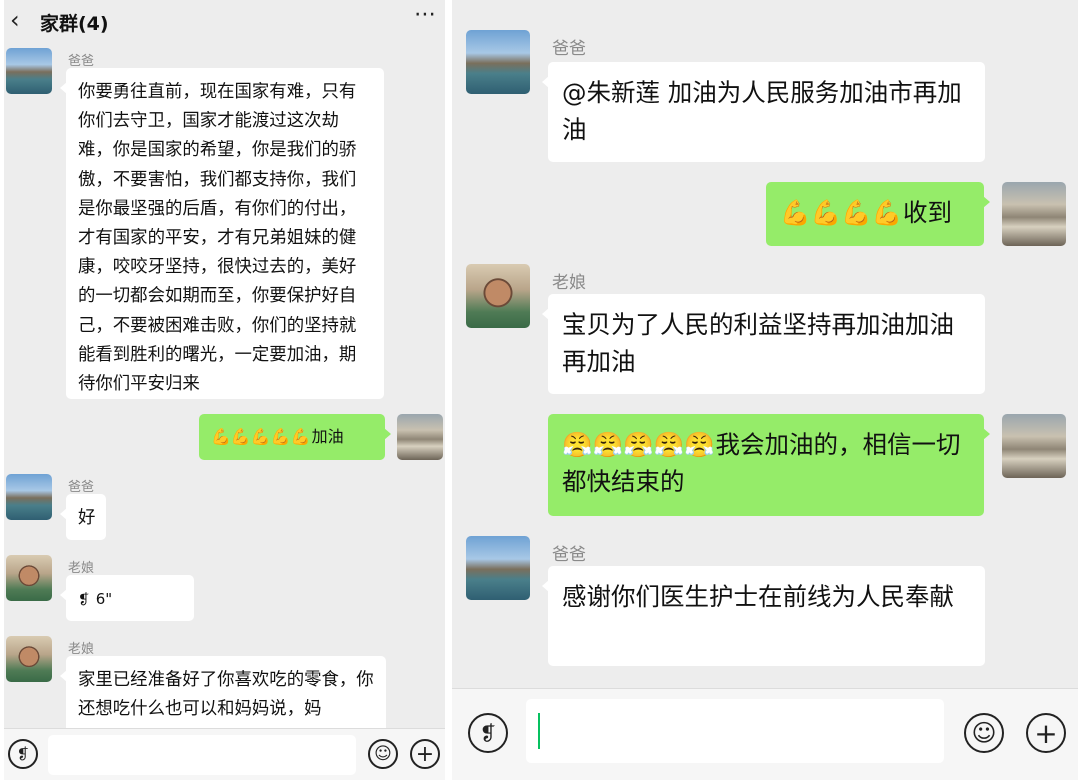  Describe the element at coordinates (15, 20) in the screenshot. I see `back-icon: ‹` at that location.